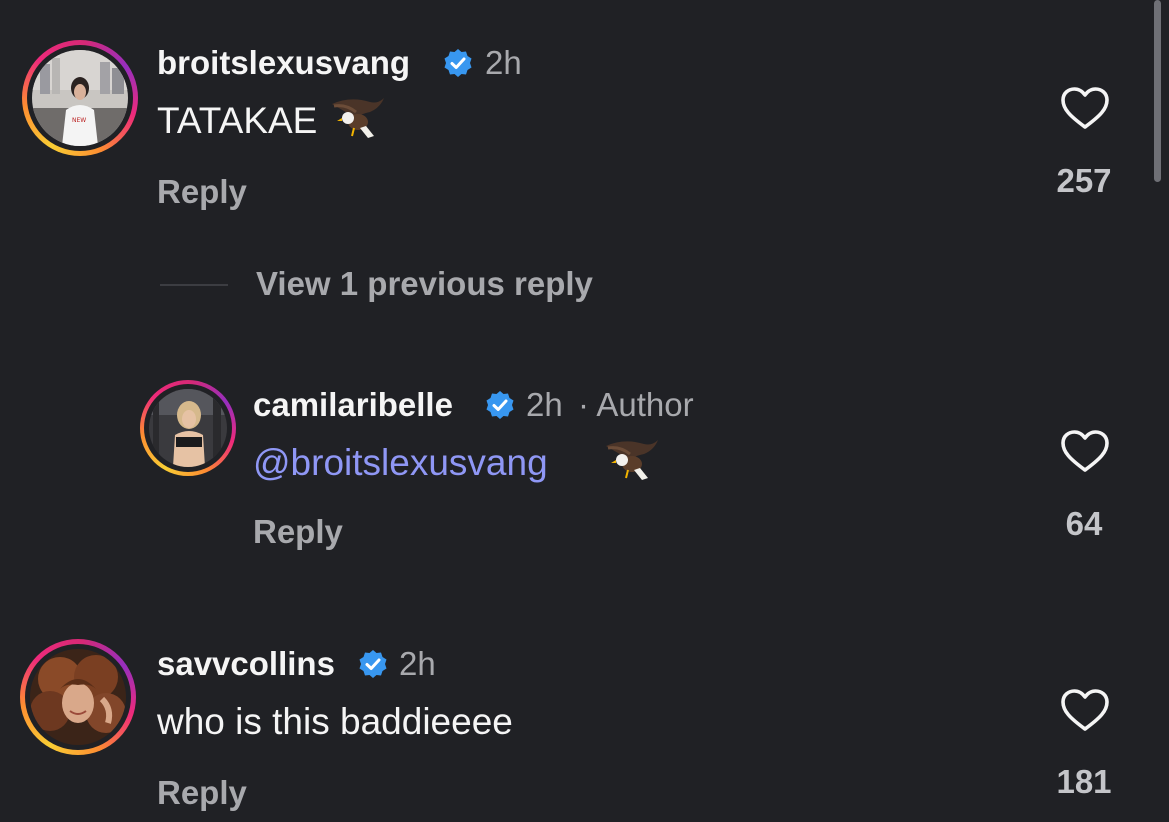  What do you see at coordinates (373, 664) in the screenshot?
I see `verified-badge-icon` at bounding box center [373, 664].